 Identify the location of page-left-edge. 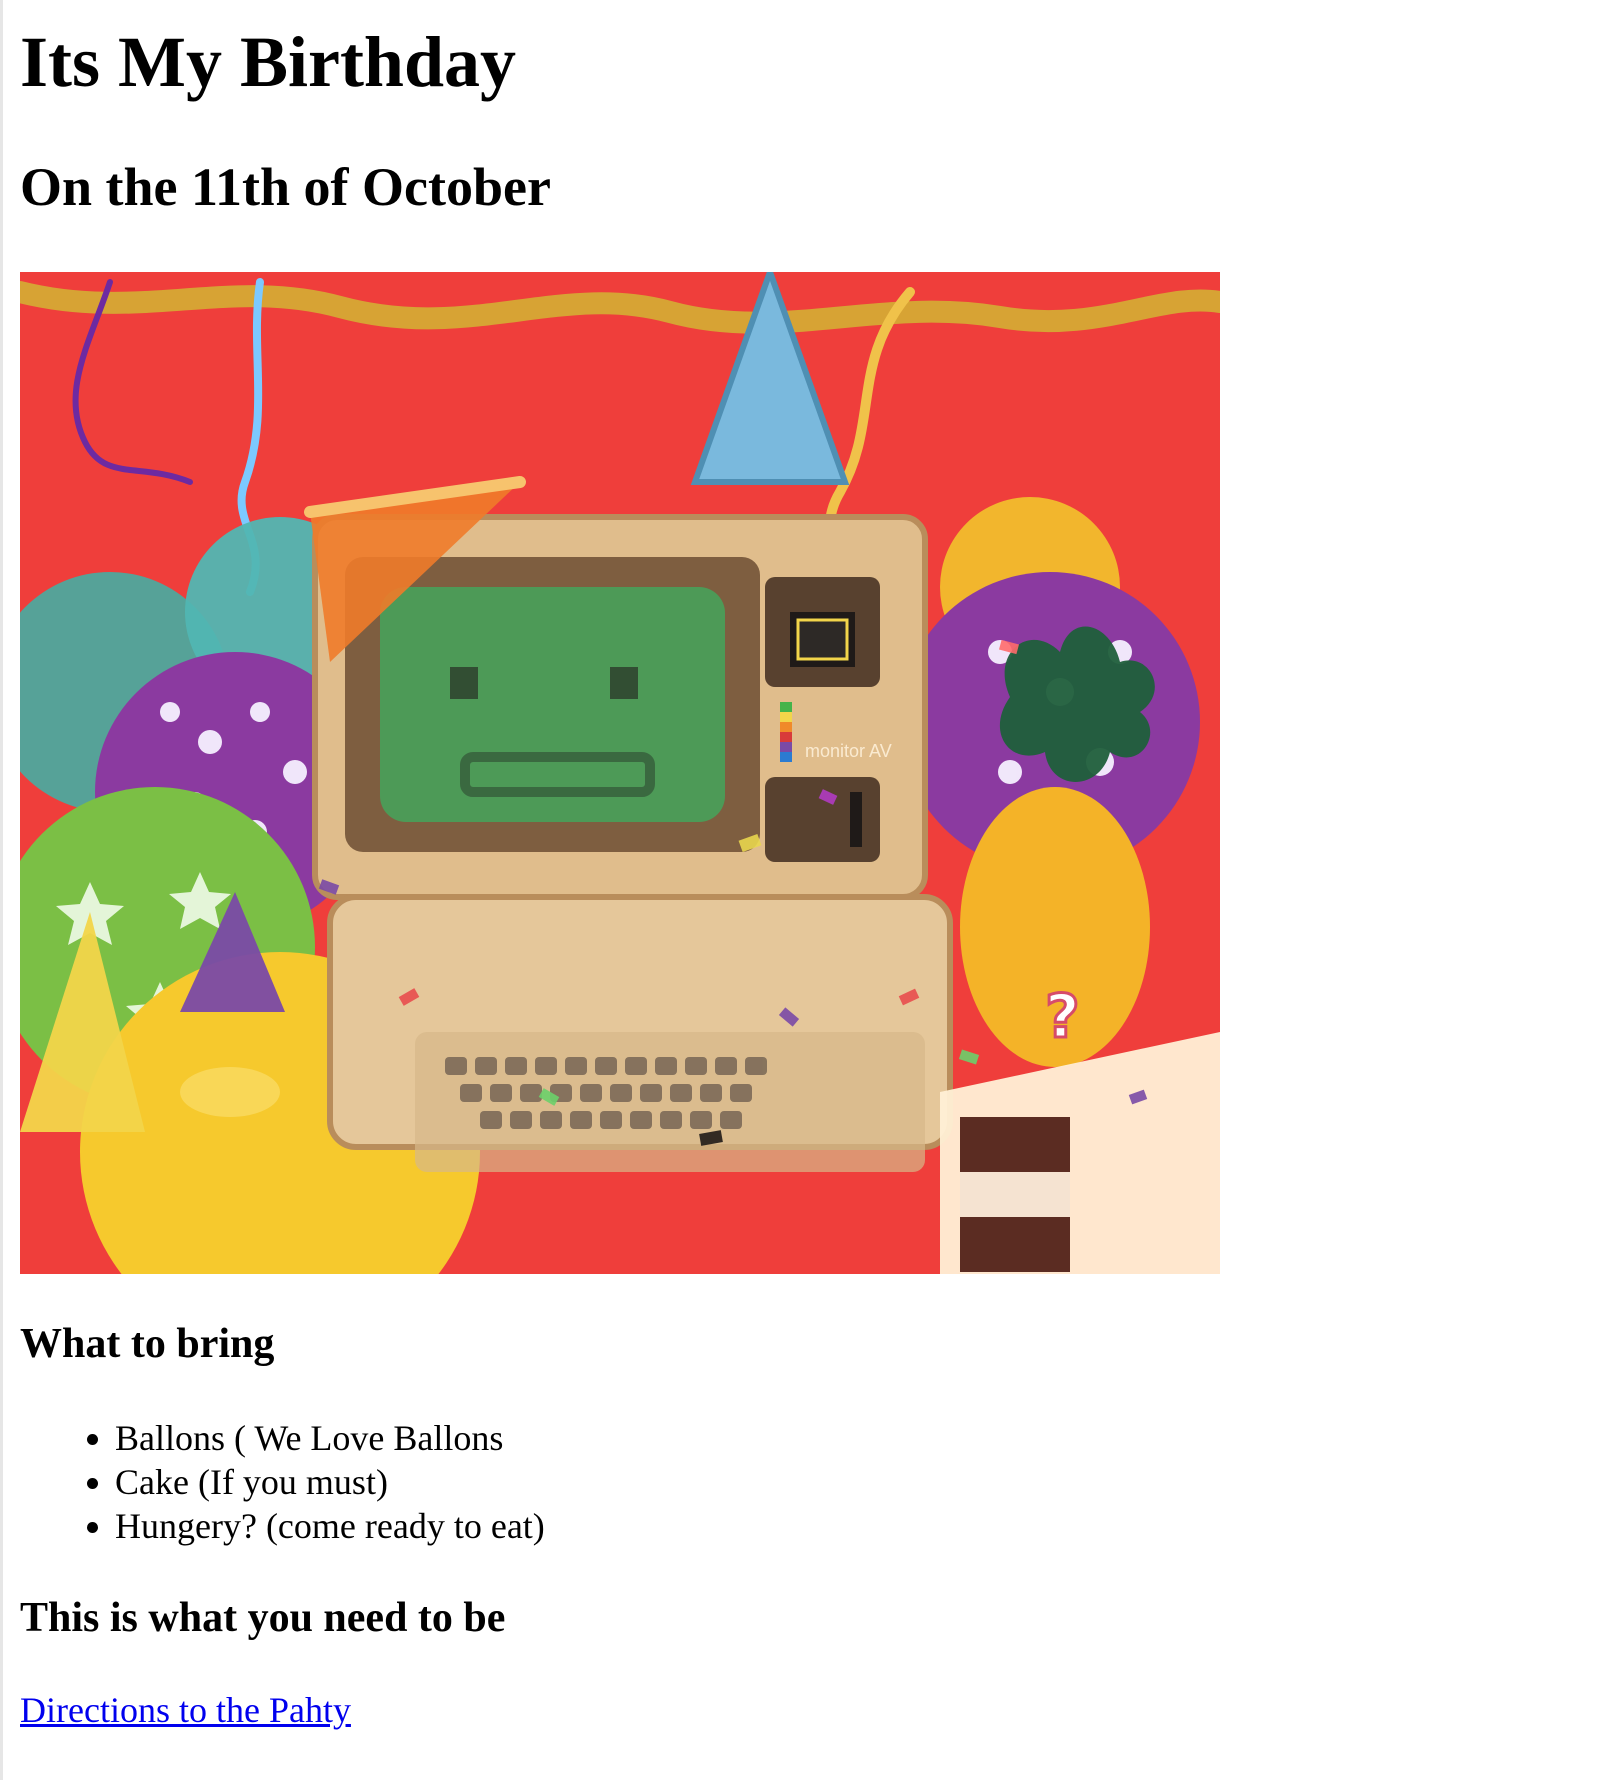
(1, 890).